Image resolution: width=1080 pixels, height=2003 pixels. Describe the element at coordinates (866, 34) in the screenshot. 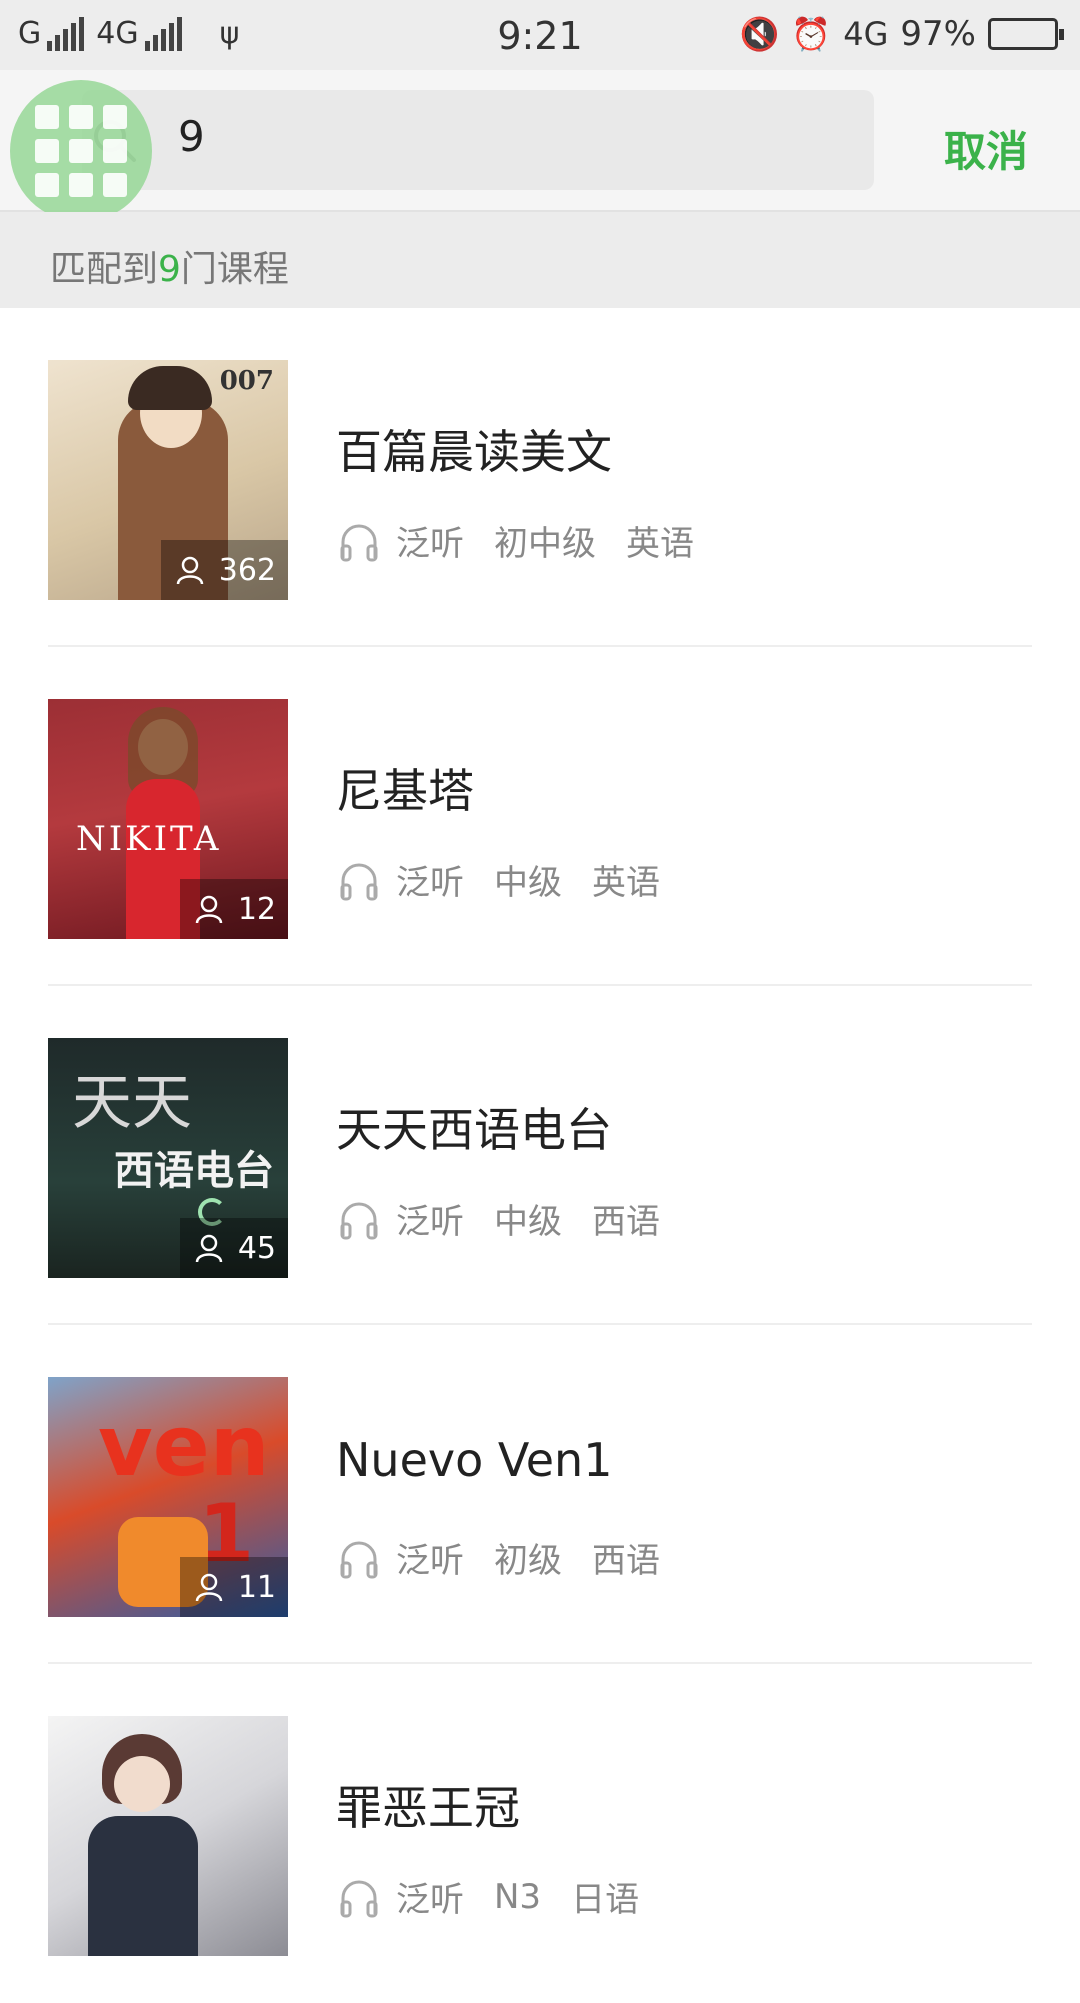

I see `network-right-label: 4G` at that location.